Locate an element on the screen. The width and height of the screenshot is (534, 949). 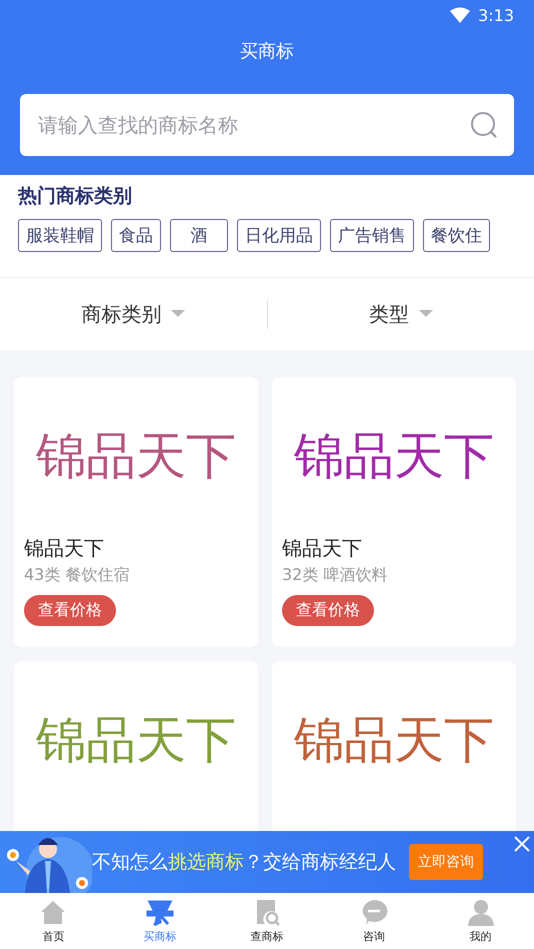
page-title: 买商标 is located at coordinates (267, 51).